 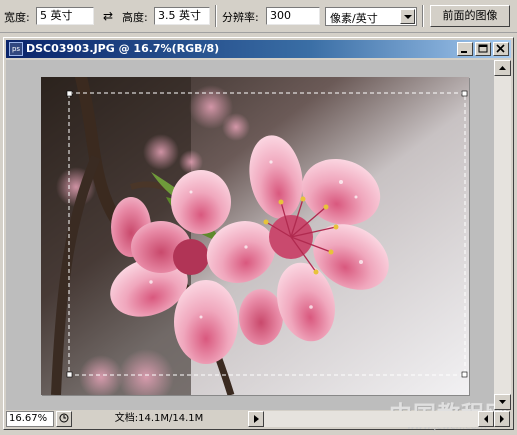 I want to click on scroll-right-button, so click(x=502, y=419).